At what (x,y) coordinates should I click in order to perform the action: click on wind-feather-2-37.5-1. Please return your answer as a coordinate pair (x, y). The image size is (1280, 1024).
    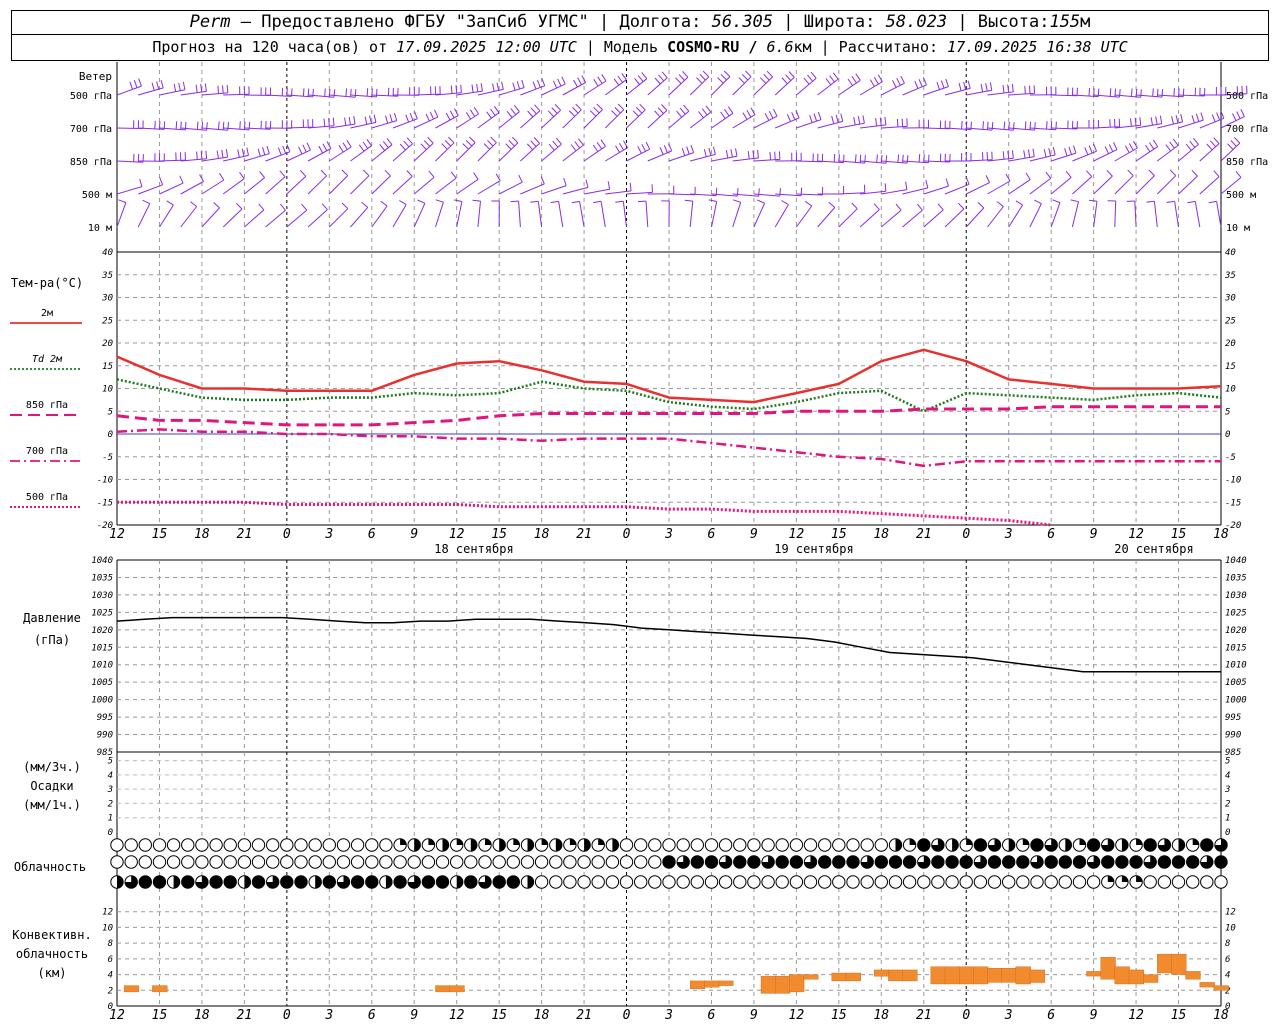
    Looking at the image, I should click on (665, 149).